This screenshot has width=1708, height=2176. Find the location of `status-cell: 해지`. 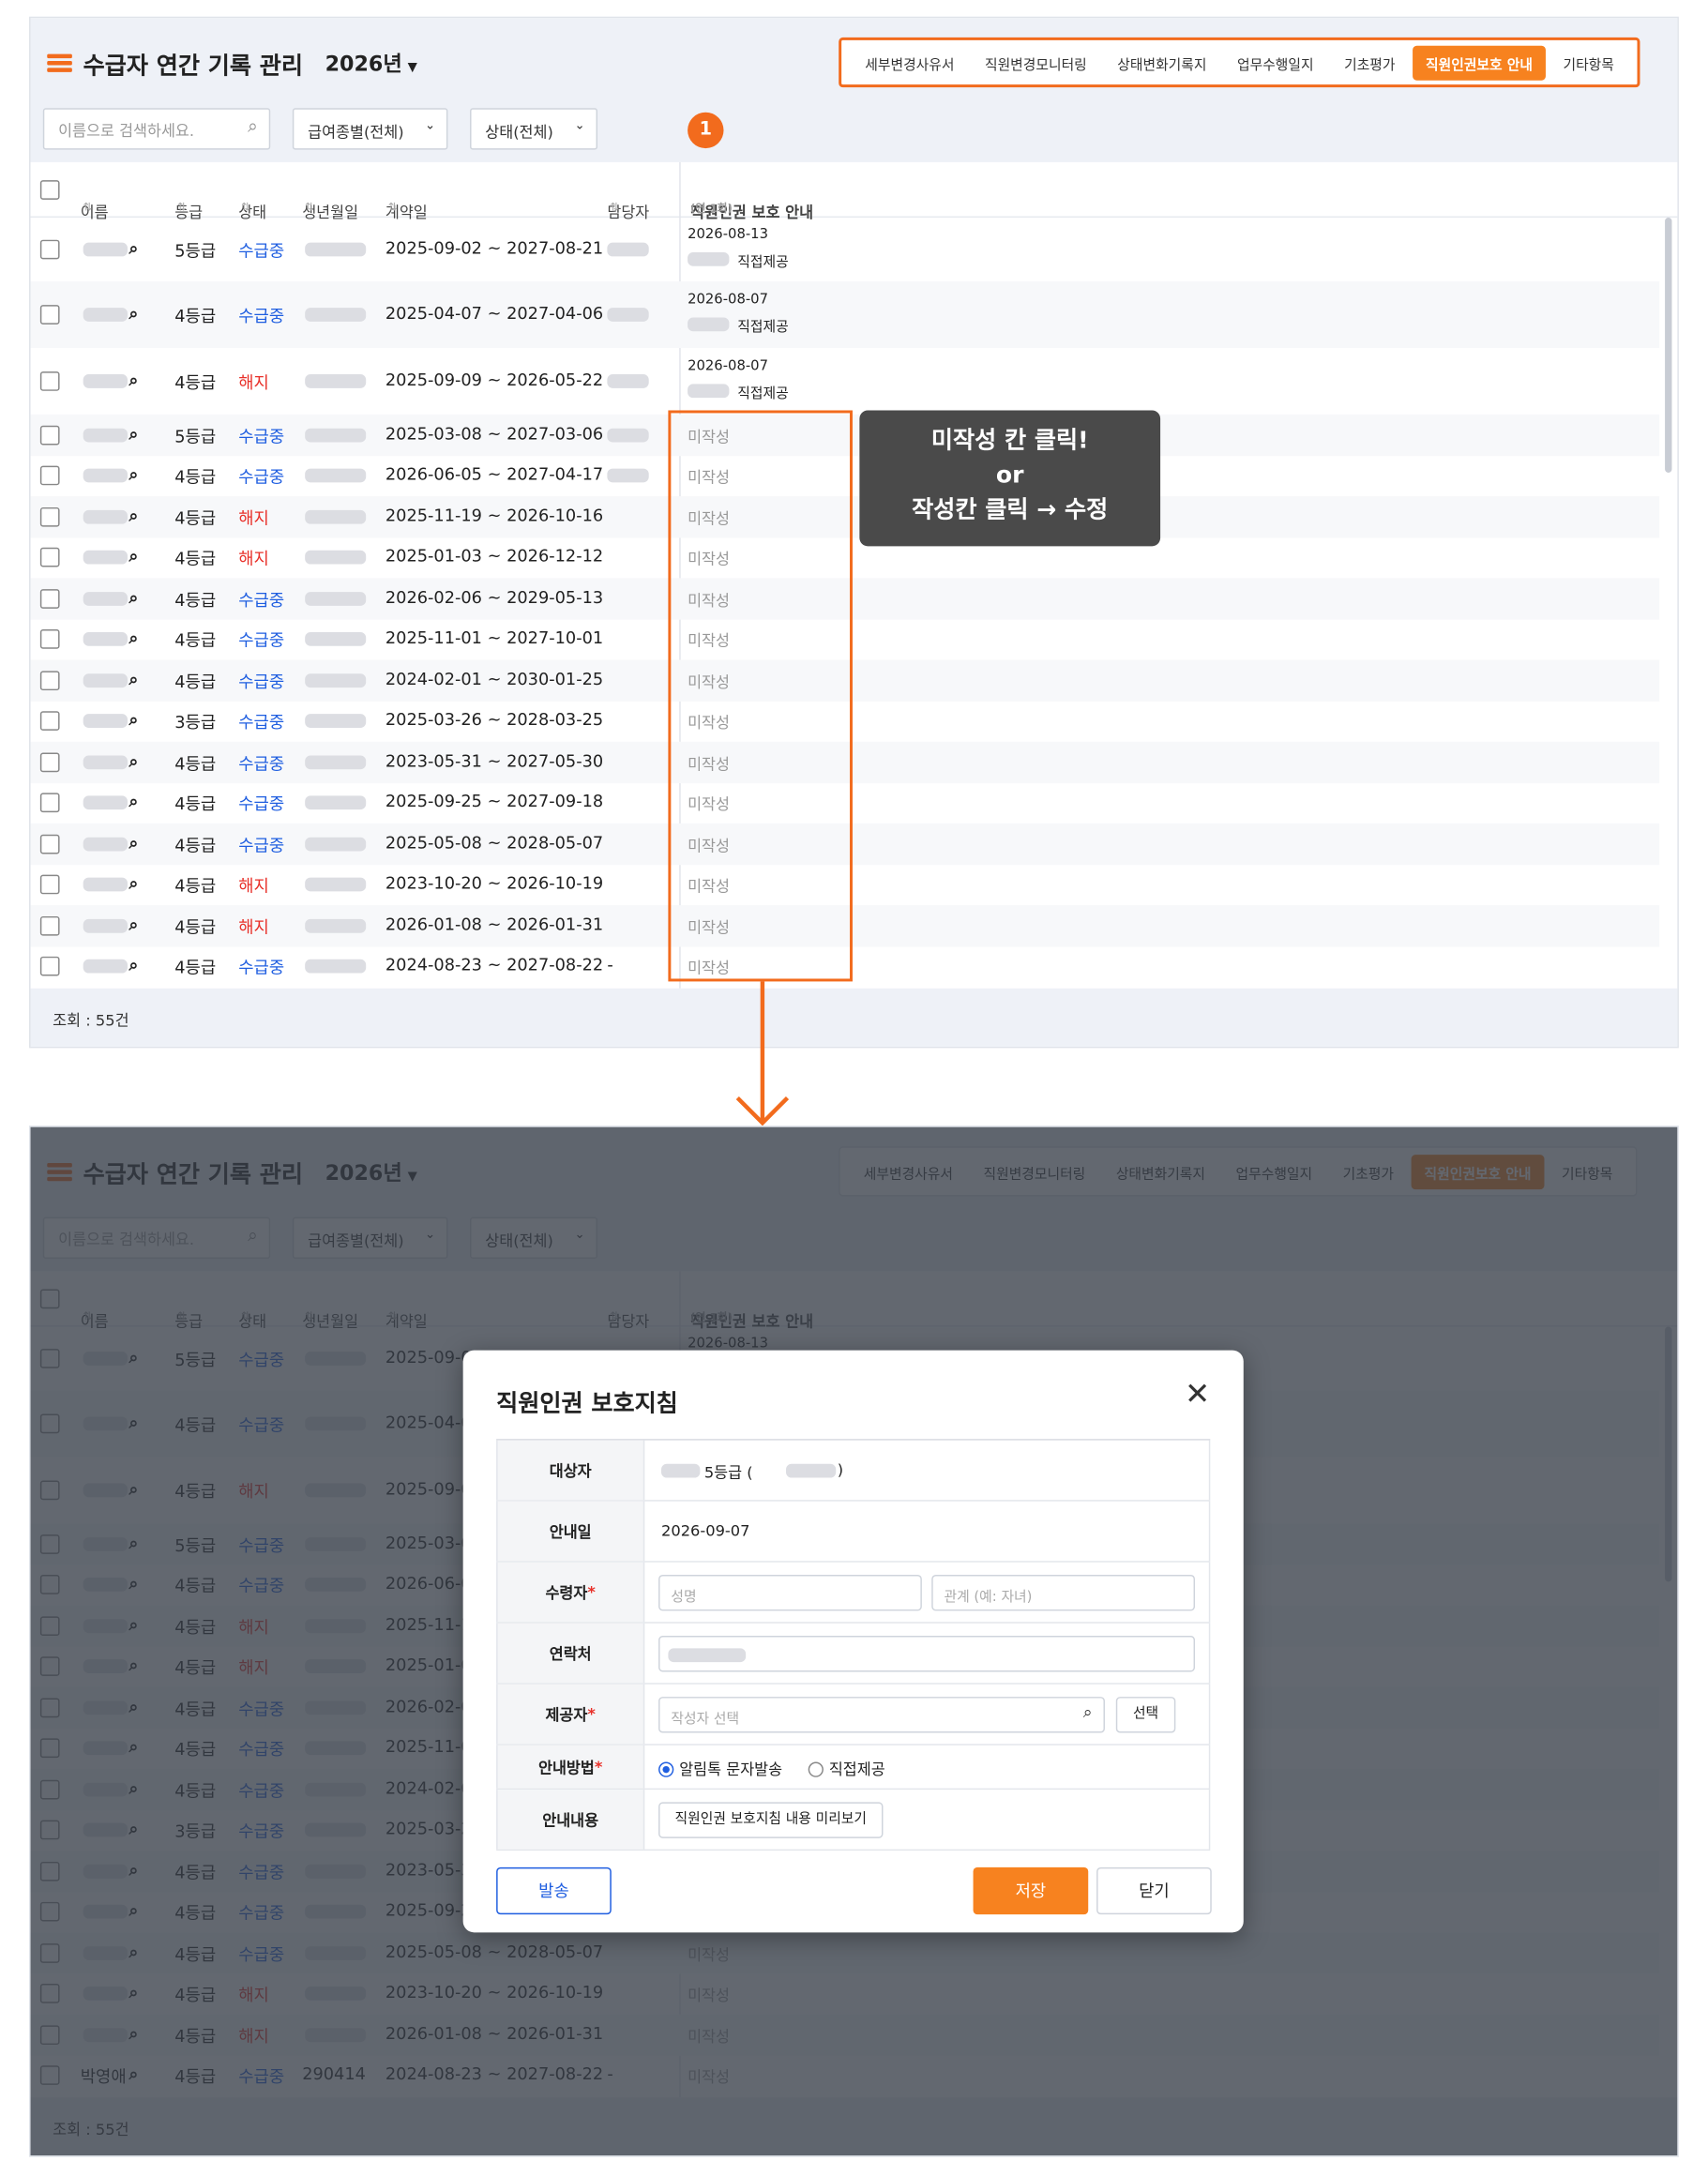

status-cell: 해지 is located at coordinates (253, 559).